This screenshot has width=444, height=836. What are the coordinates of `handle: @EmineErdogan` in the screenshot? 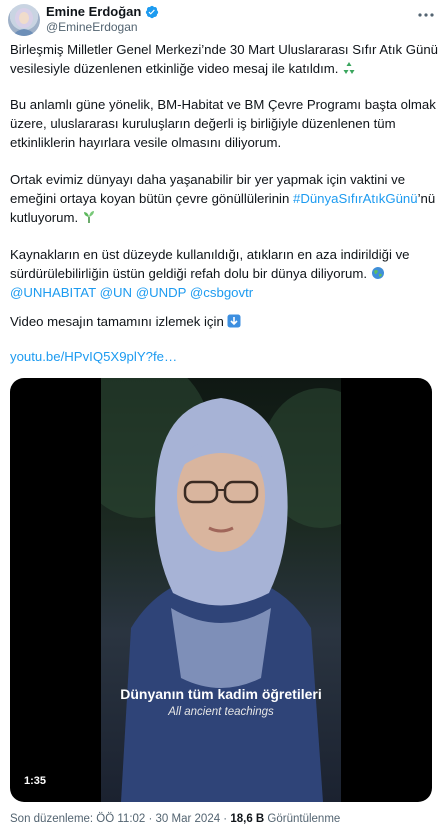 It's located at (92, 27).